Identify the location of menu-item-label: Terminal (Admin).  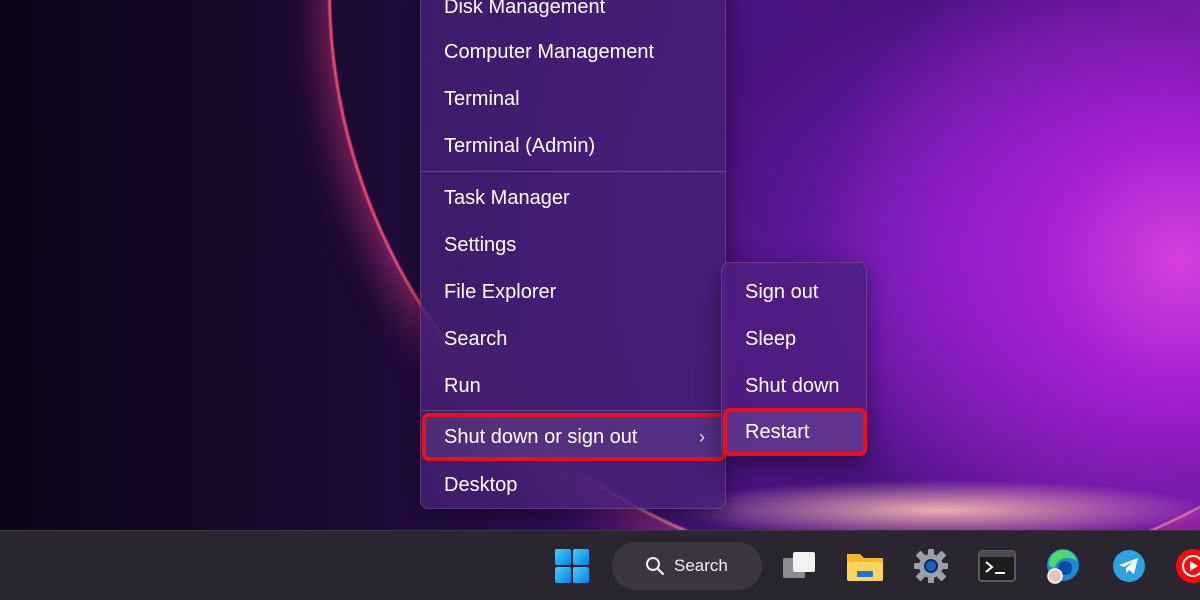
(520, 145).